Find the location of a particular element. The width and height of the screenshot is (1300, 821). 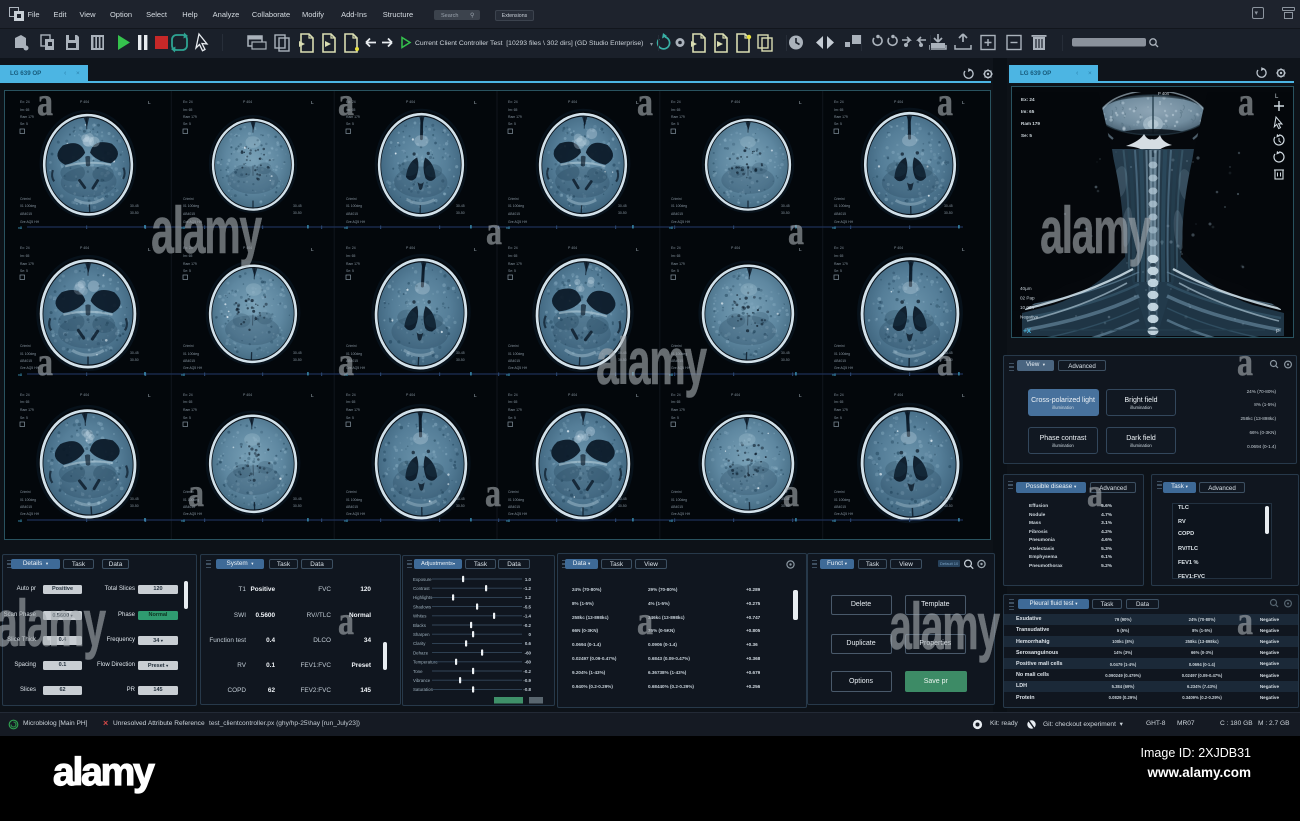

svg-text: -0.8 is located at coordinates (527, 689).